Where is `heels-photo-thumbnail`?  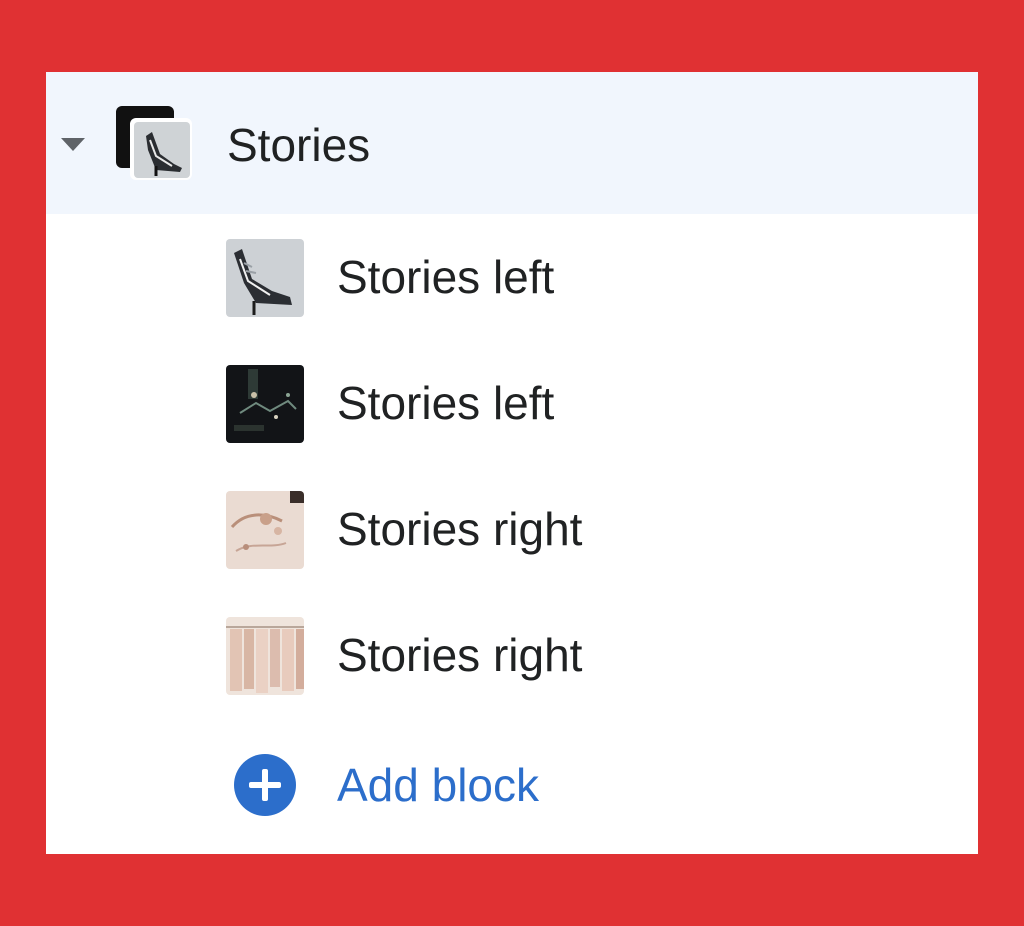 heels-photo-thumbnail is located at coordinates (265, 278).